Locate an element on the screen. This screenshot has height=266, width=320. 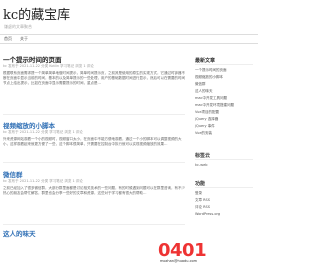
post-title: 这人的味天 is located at coordinates (19, 233).